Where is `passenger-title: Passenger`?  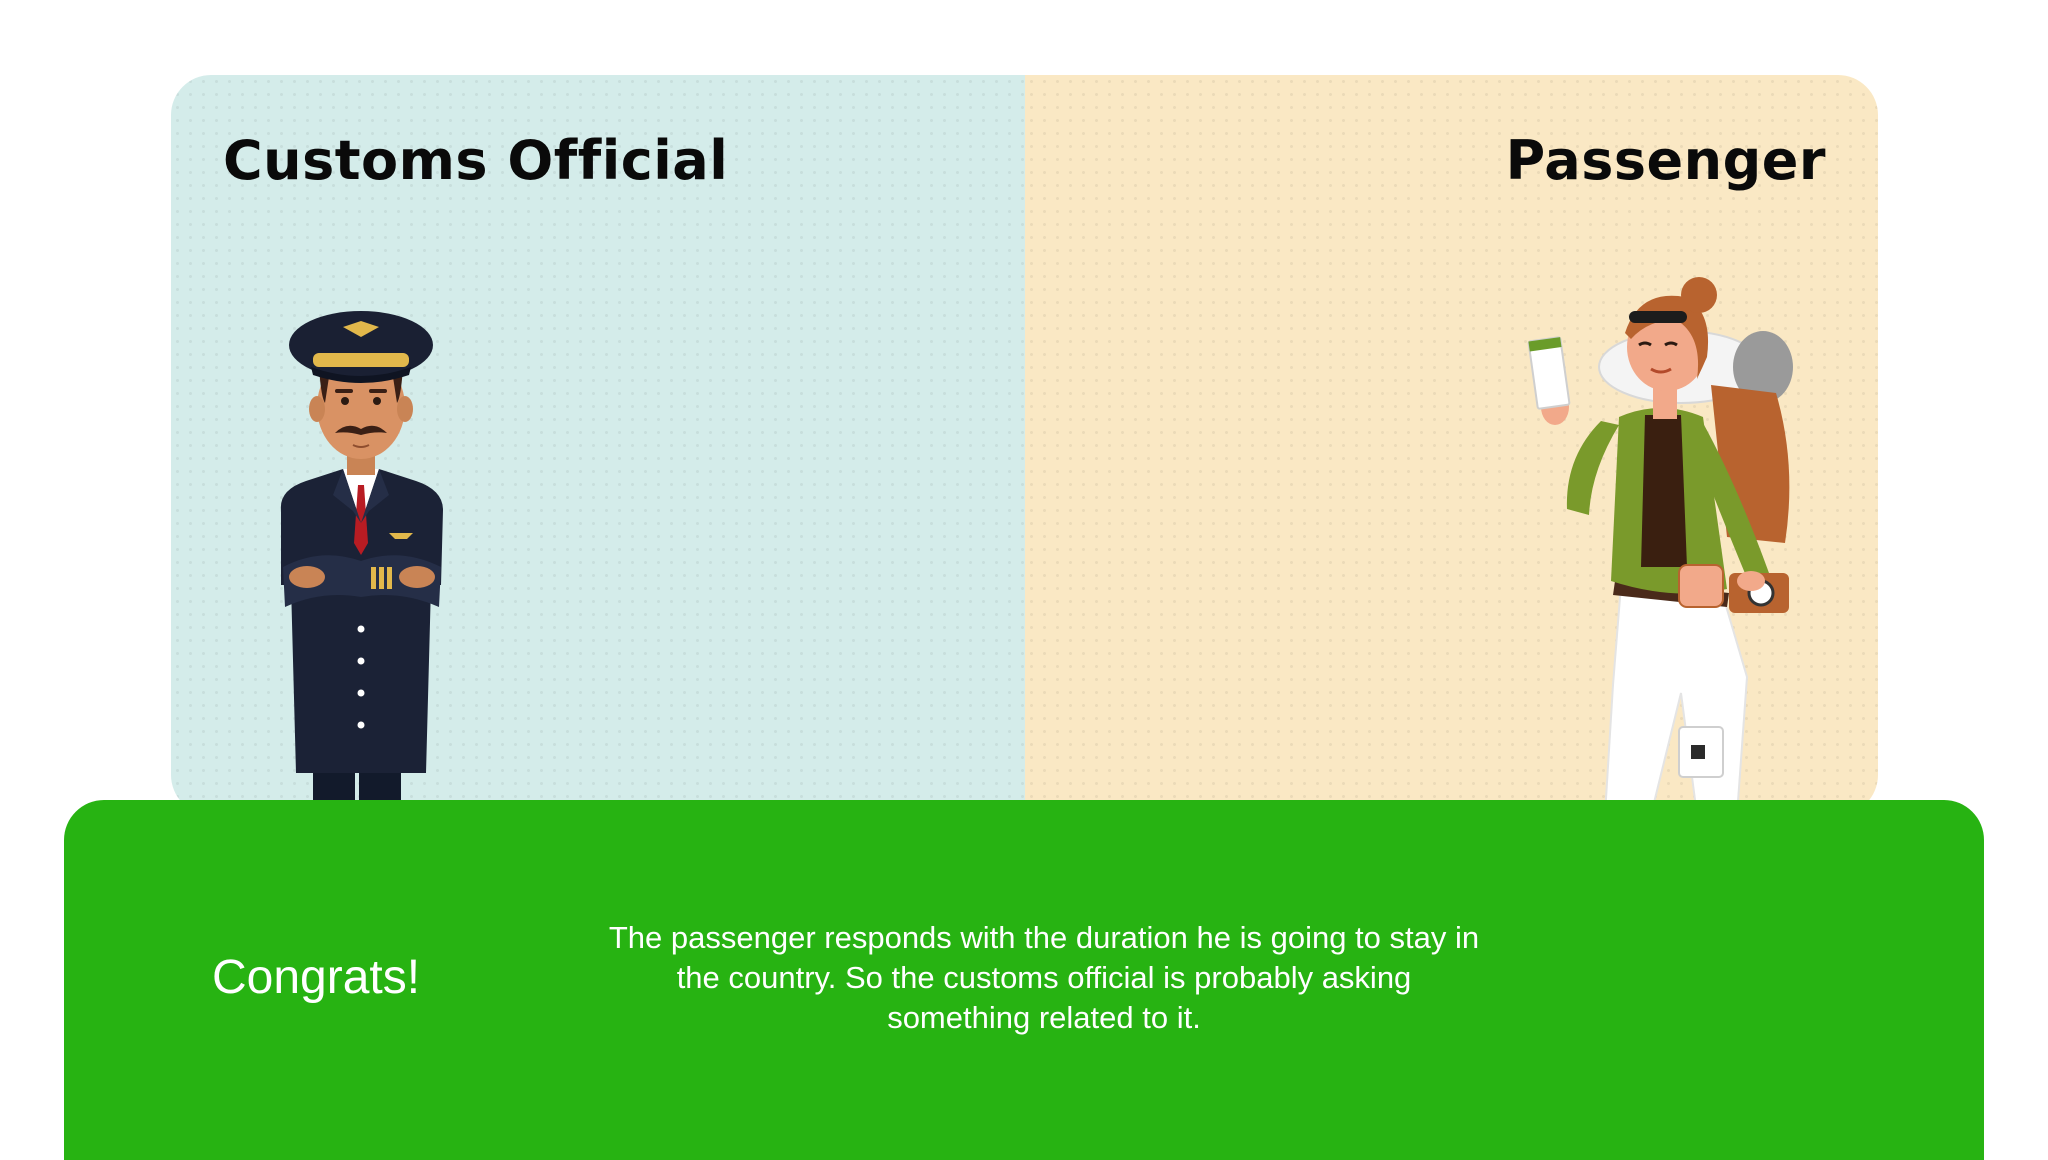 passenger-title: Passenger is located at coordinates (1665, 160).